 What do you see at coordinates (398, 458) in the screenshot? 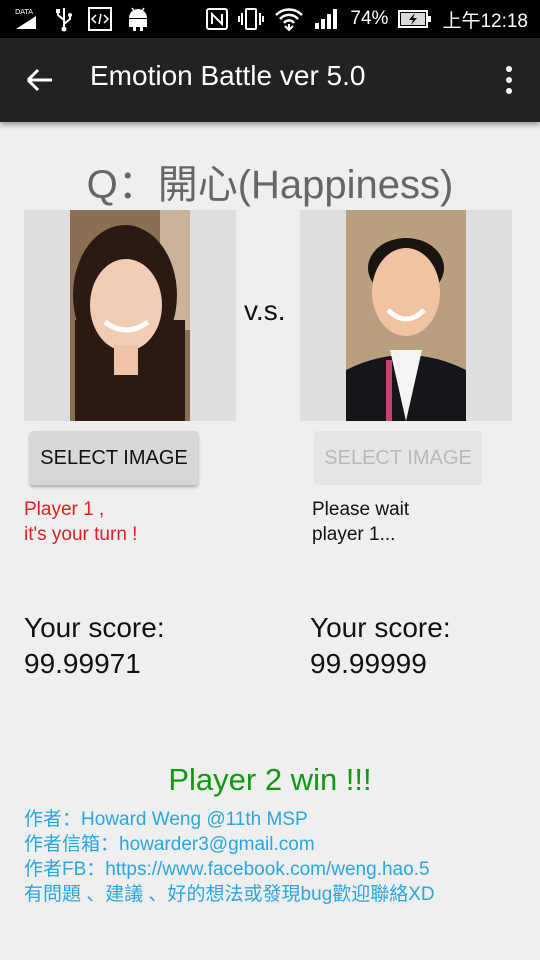
I see `player2-select-image-button: SELECT IMAGE` at bounding box center [398, 458].